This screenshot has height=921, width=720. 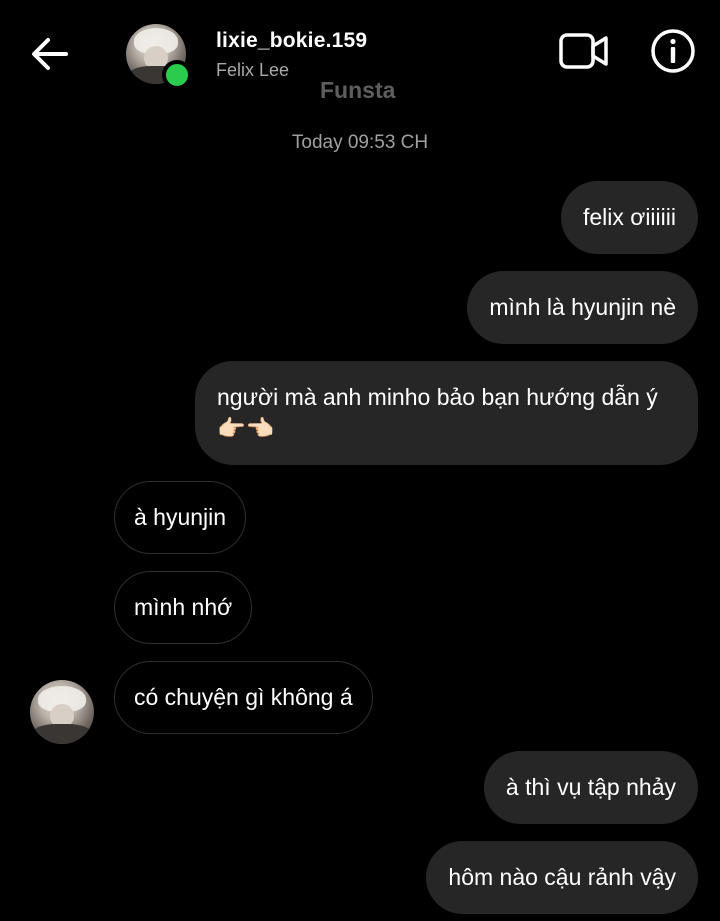 I want to click on username: lixie_bokie.159, so click(x=291, y=41).